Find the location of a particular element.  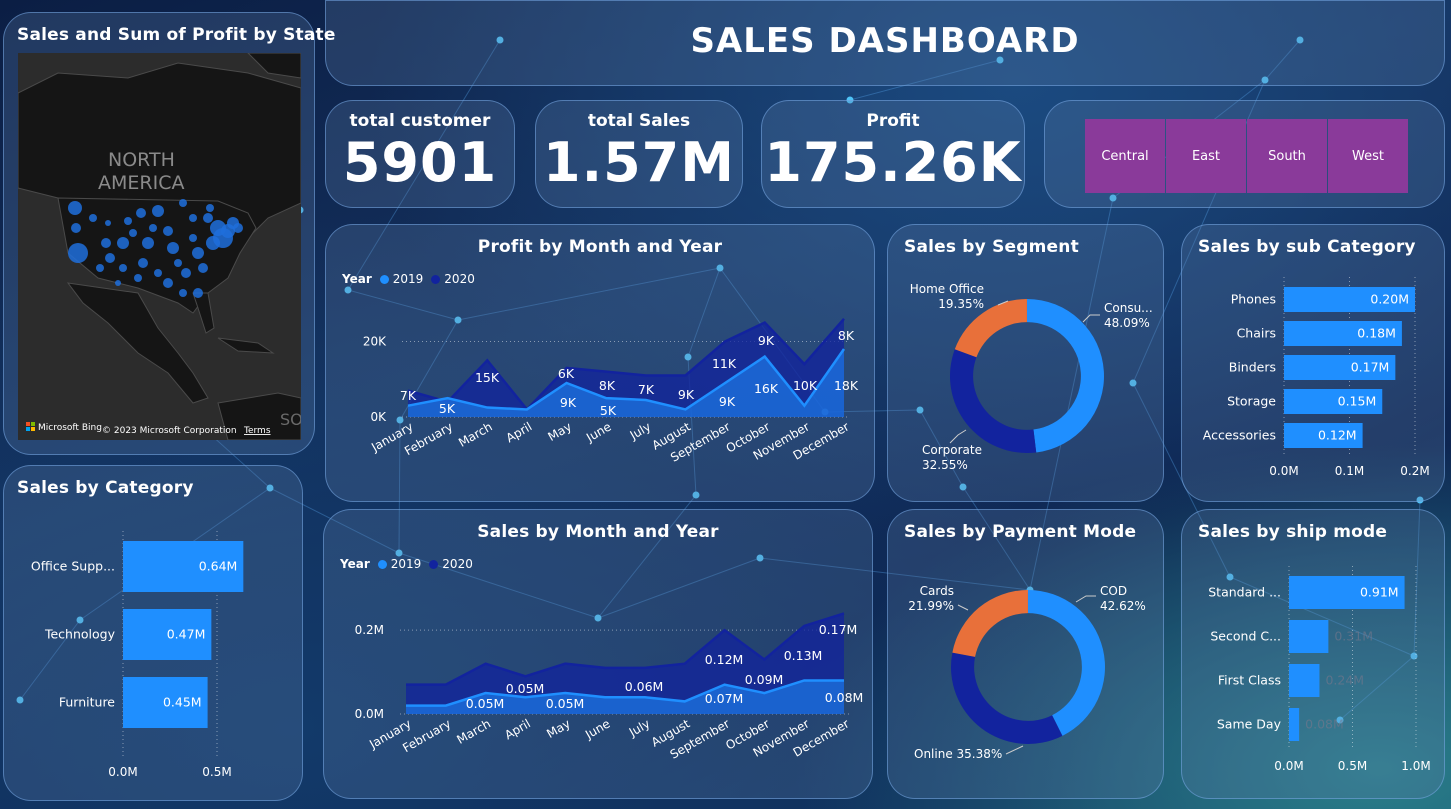

data-label: 0.17M is located at coordinates (838, 629).